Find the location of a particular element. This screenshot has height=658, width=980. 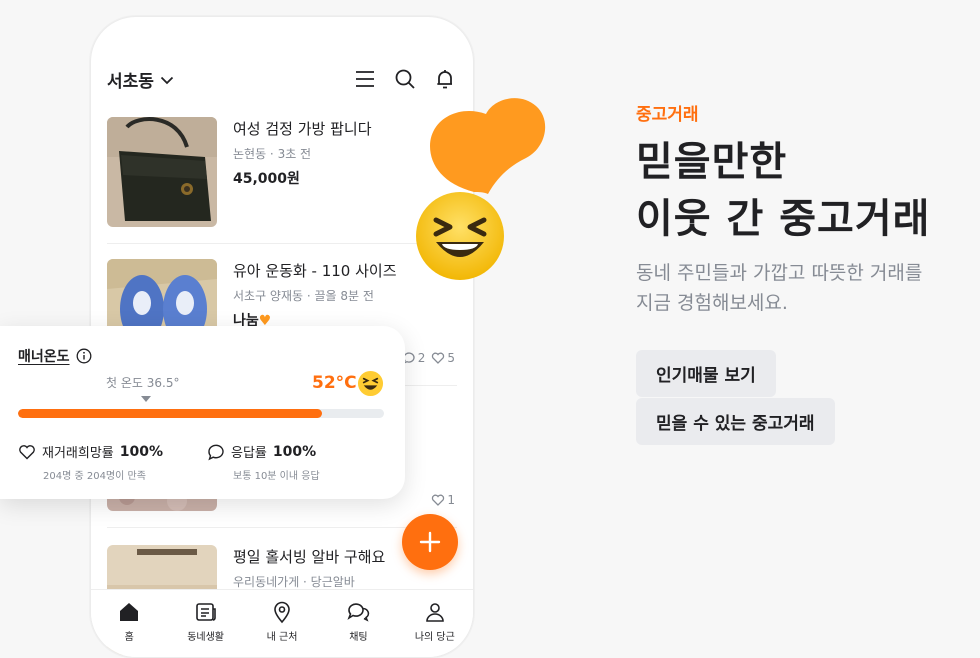

rehire-sub: 204명 중 204명이 만족 is located at coordinates (94, 476).